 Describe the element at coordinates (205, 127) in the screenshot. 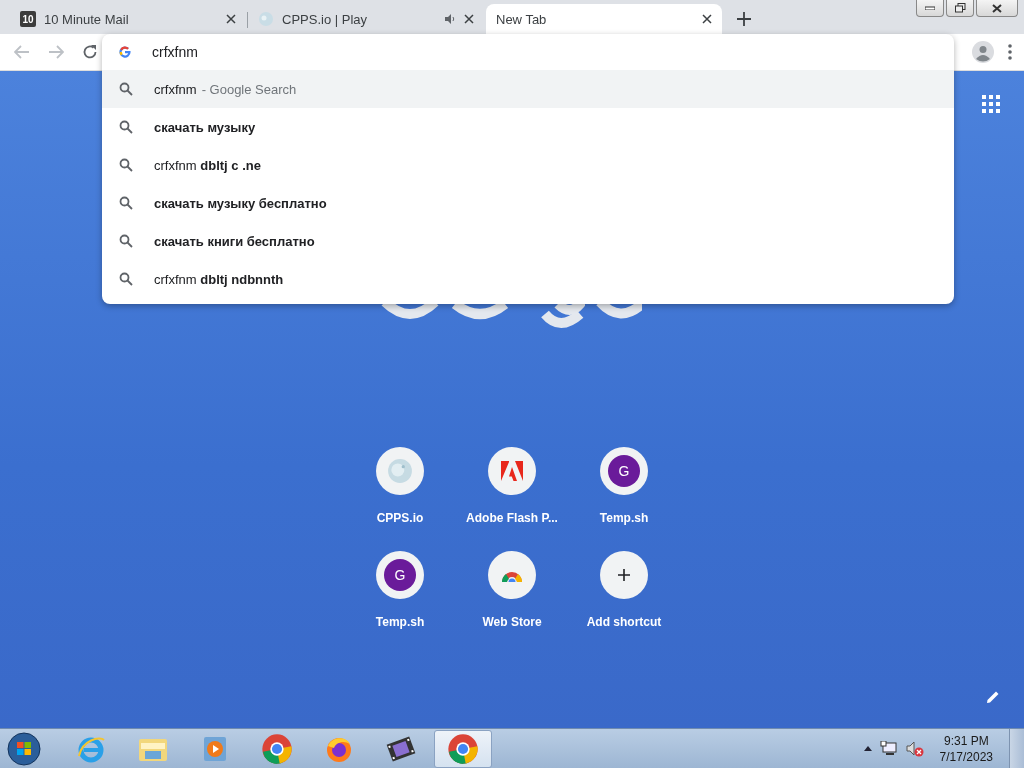

I see `suggestion-text: скачать музыку` at that location.